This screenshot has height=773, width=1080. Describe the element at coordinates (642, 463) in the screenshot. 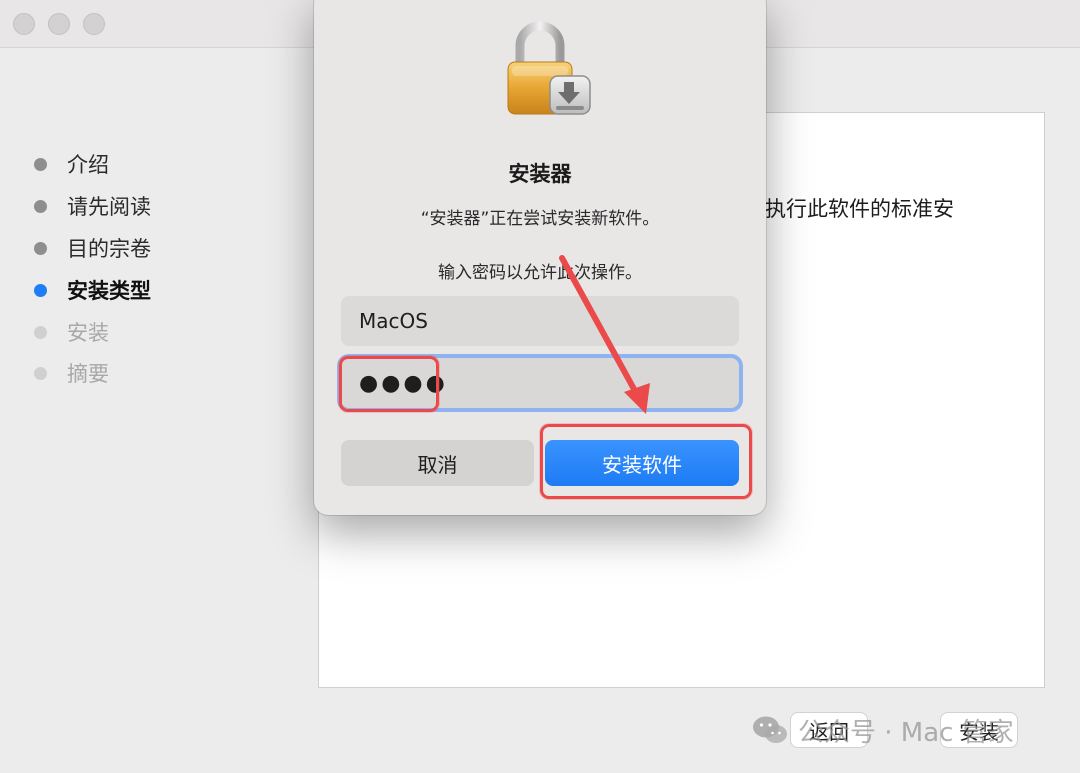

I see `install-software-button: 安装软件` at that location.